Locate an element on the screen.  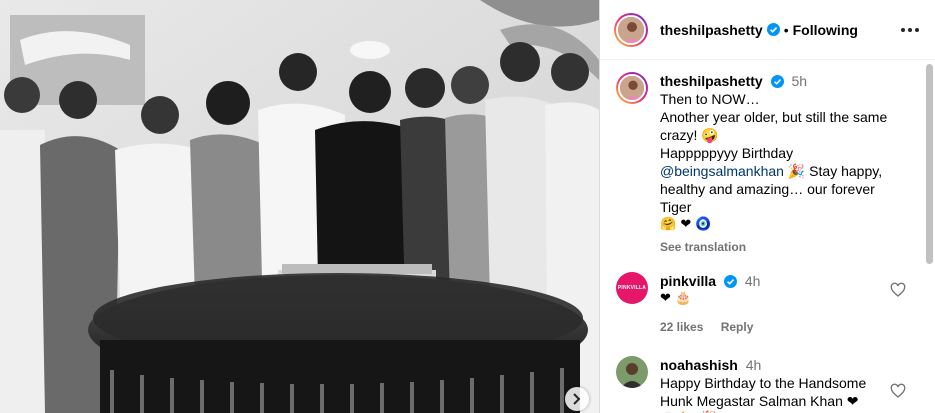
caption-line: Happpppyyy Birthday is located at coordinates (727, 153).